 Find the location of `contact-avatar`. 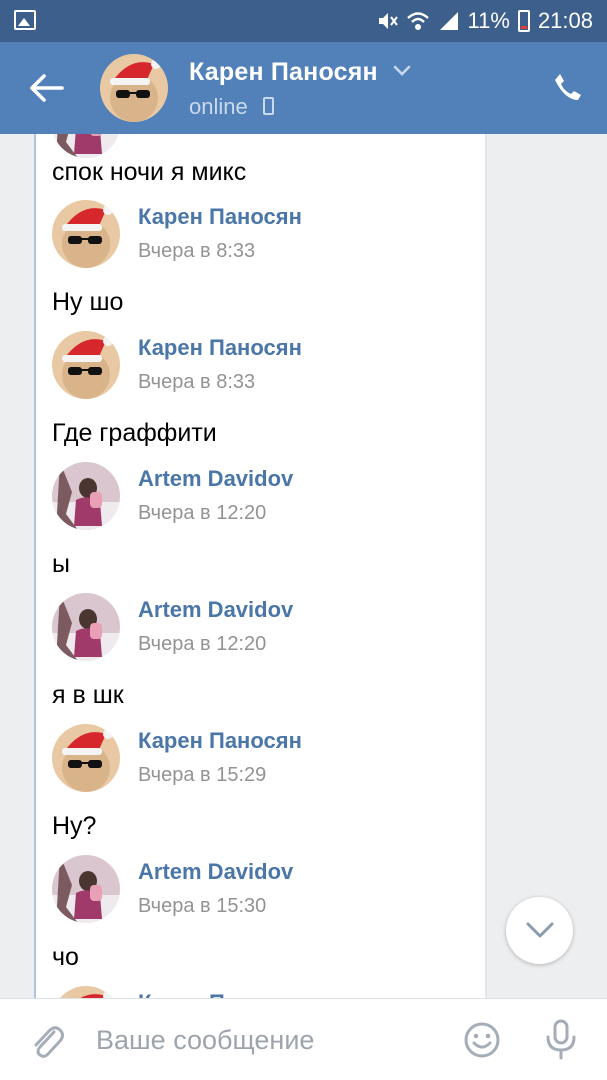

contact-avatar is located at coordinates (134, 88).